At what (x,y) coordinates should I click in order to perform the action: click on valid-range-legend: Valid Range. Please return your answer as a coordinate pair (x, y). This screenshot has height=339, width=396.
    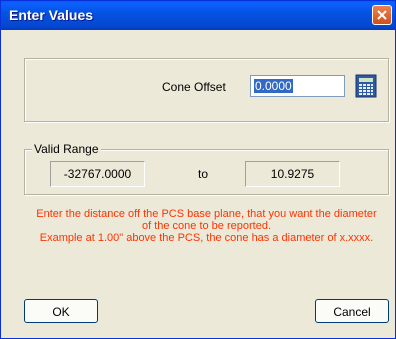
    Looking at the image, I should click on (66, 149).